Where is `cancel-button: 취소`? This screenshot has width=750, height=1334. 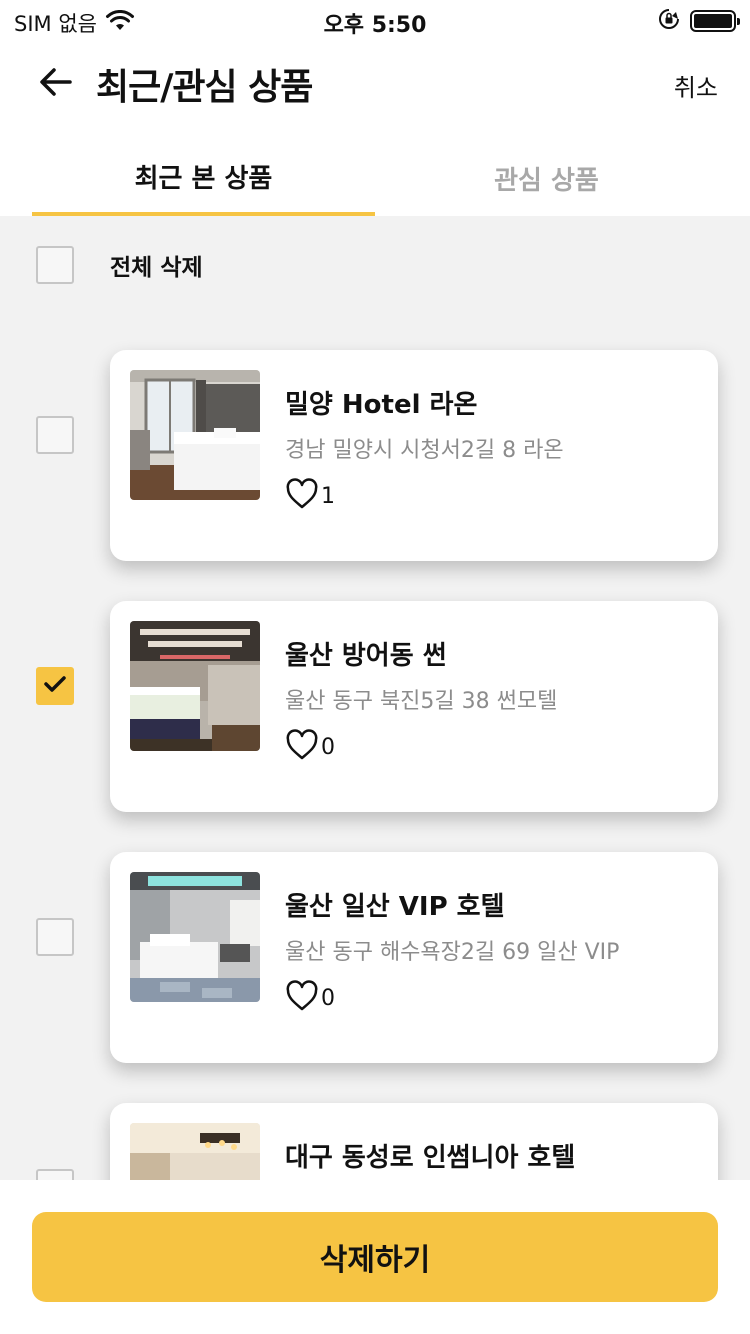 cancel-button: 취소 is located at coordinates (696, 85).